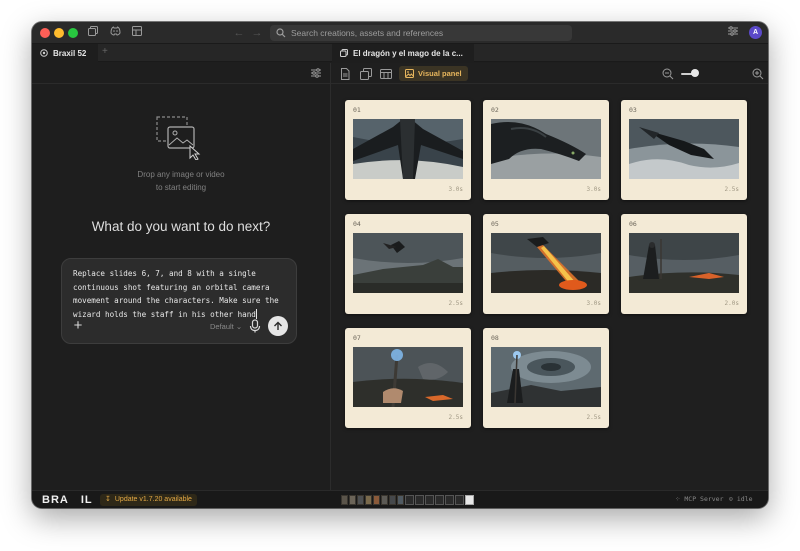  What do you see at coordinates (45, 33) in the screenshot?
I see `close-window-button` at bounding box center [45, 33].